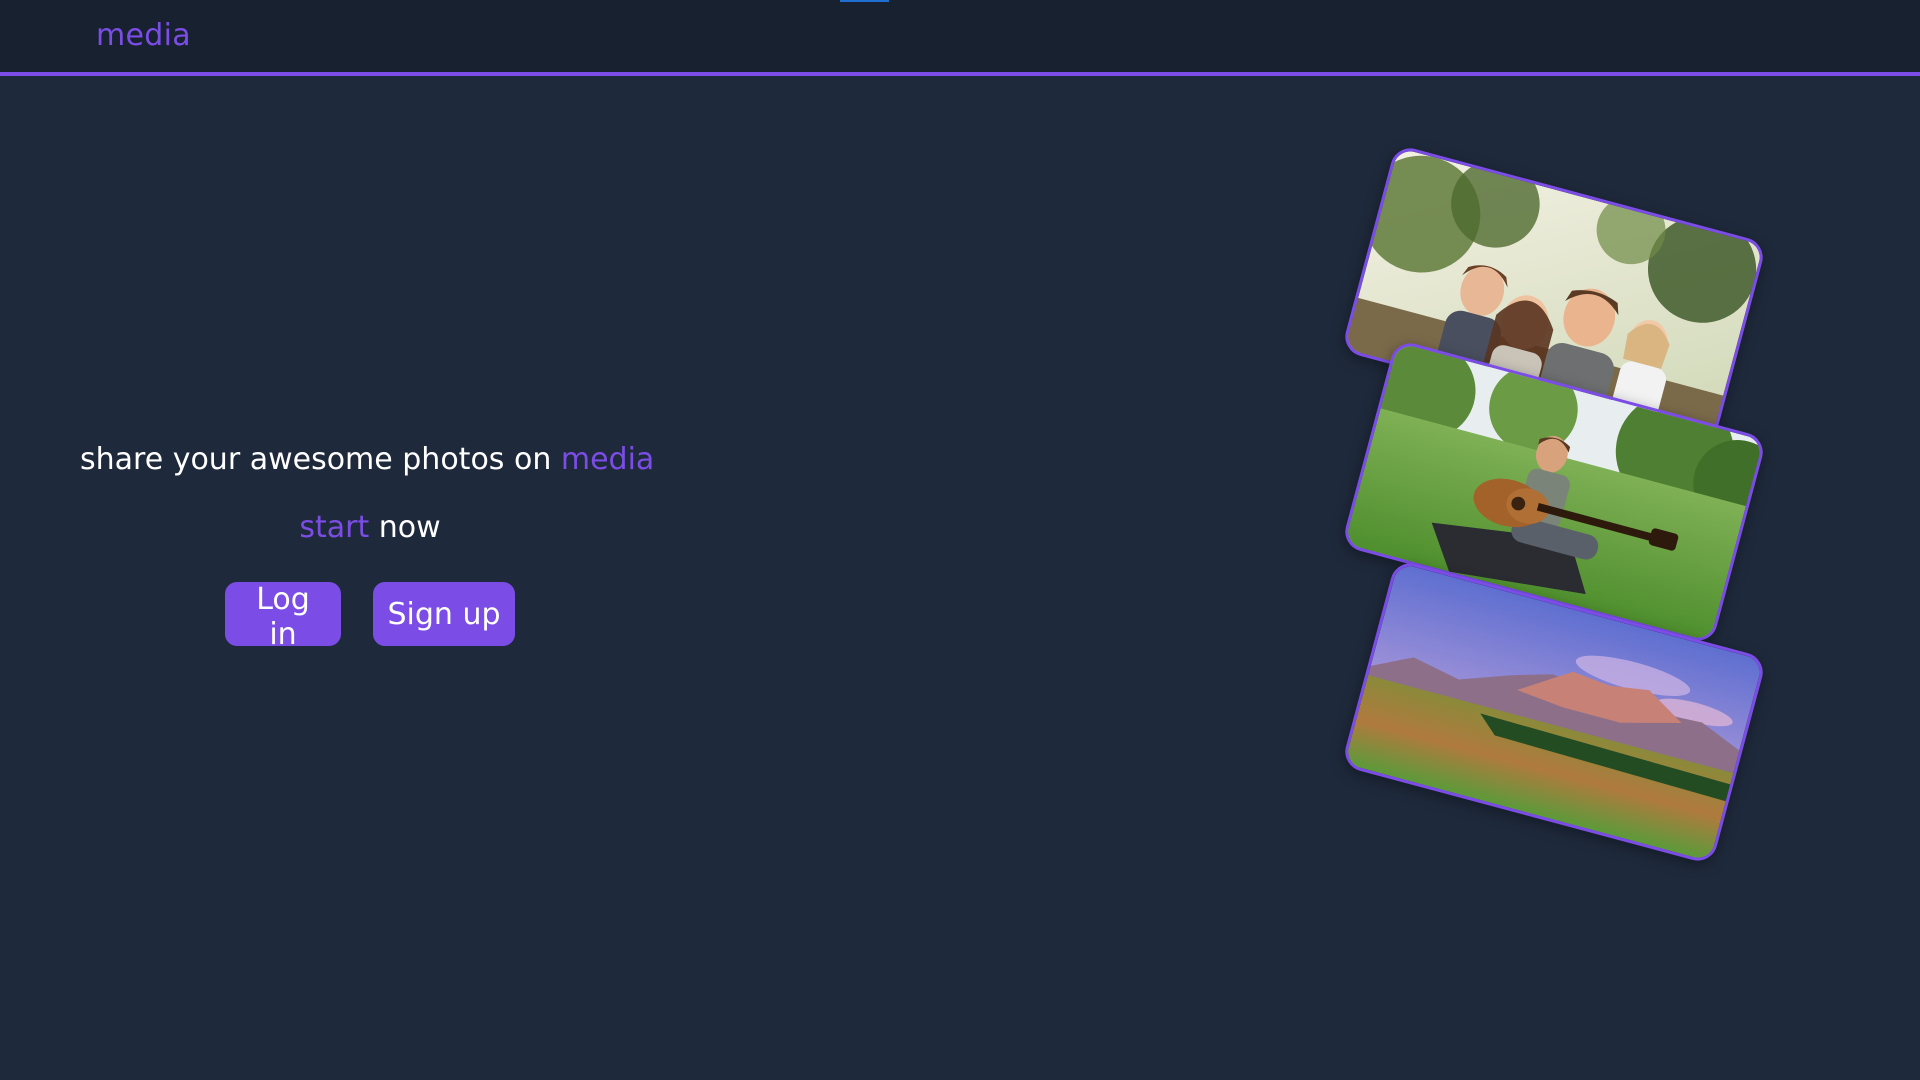  What do you see at coordinates (334, 527) in the screenshot?
I see `cta-accent: start` at bounding box center [334, 527].